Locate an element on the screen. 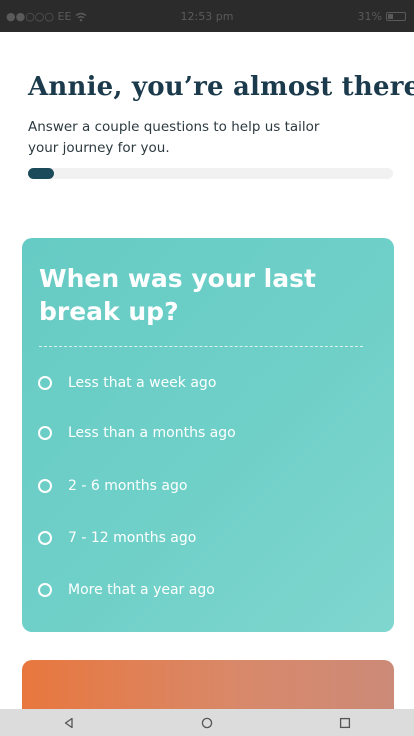 The width and height of the screenshot is (414, 736). recents-button is located at coordinates (345, 722).